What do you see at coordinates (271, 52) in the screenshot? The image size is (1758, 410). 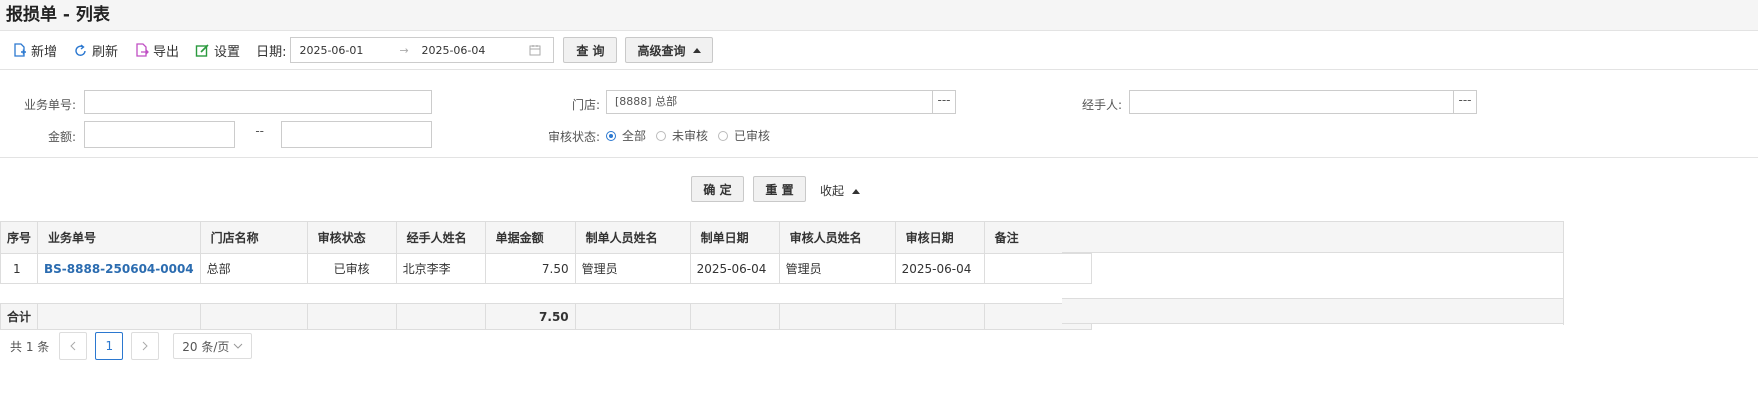 I see `date-label: 日期:` at bounding box center [271, 52].